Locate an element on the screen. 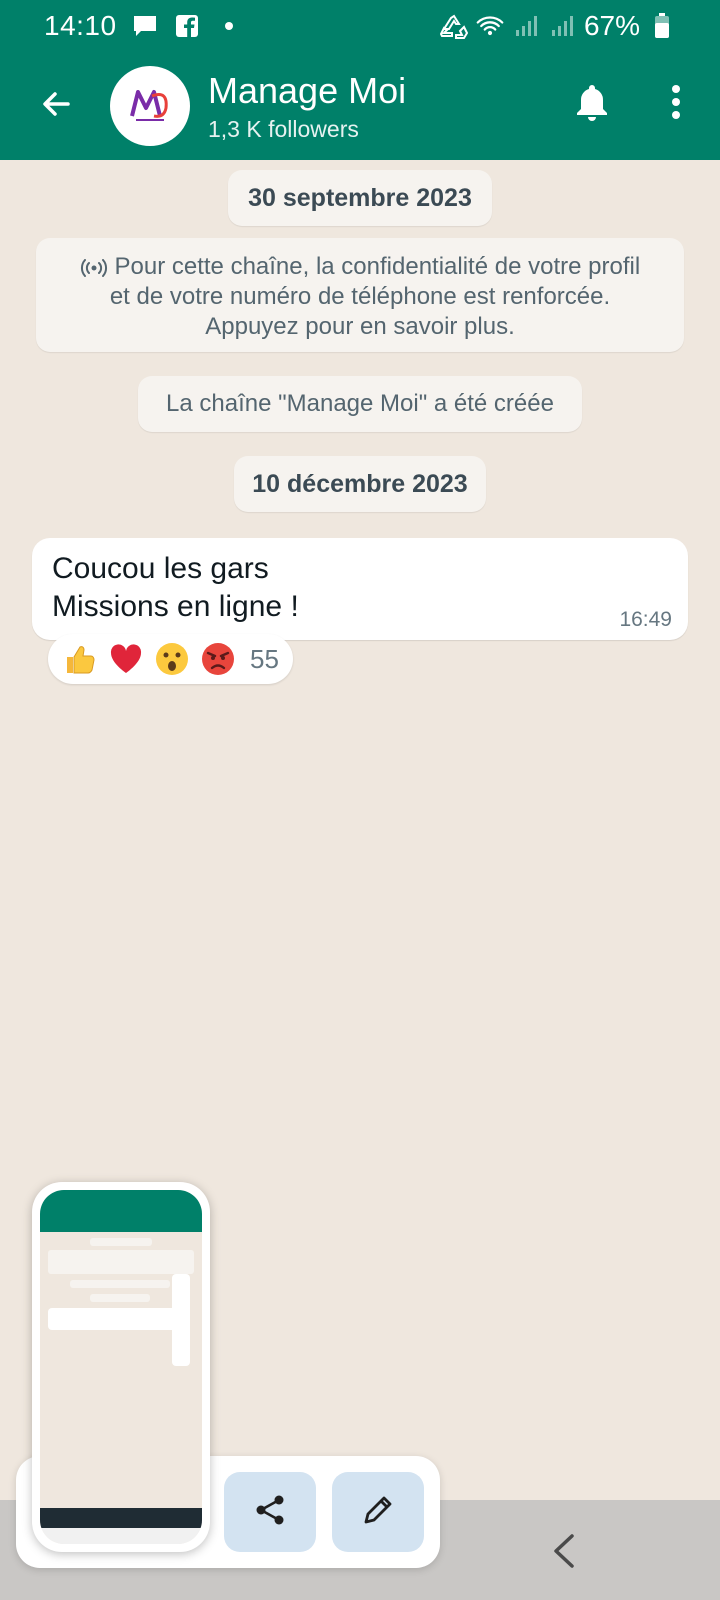 This screenshot has height=1600, width=720. notification-button is located at coordinates (592, 104).